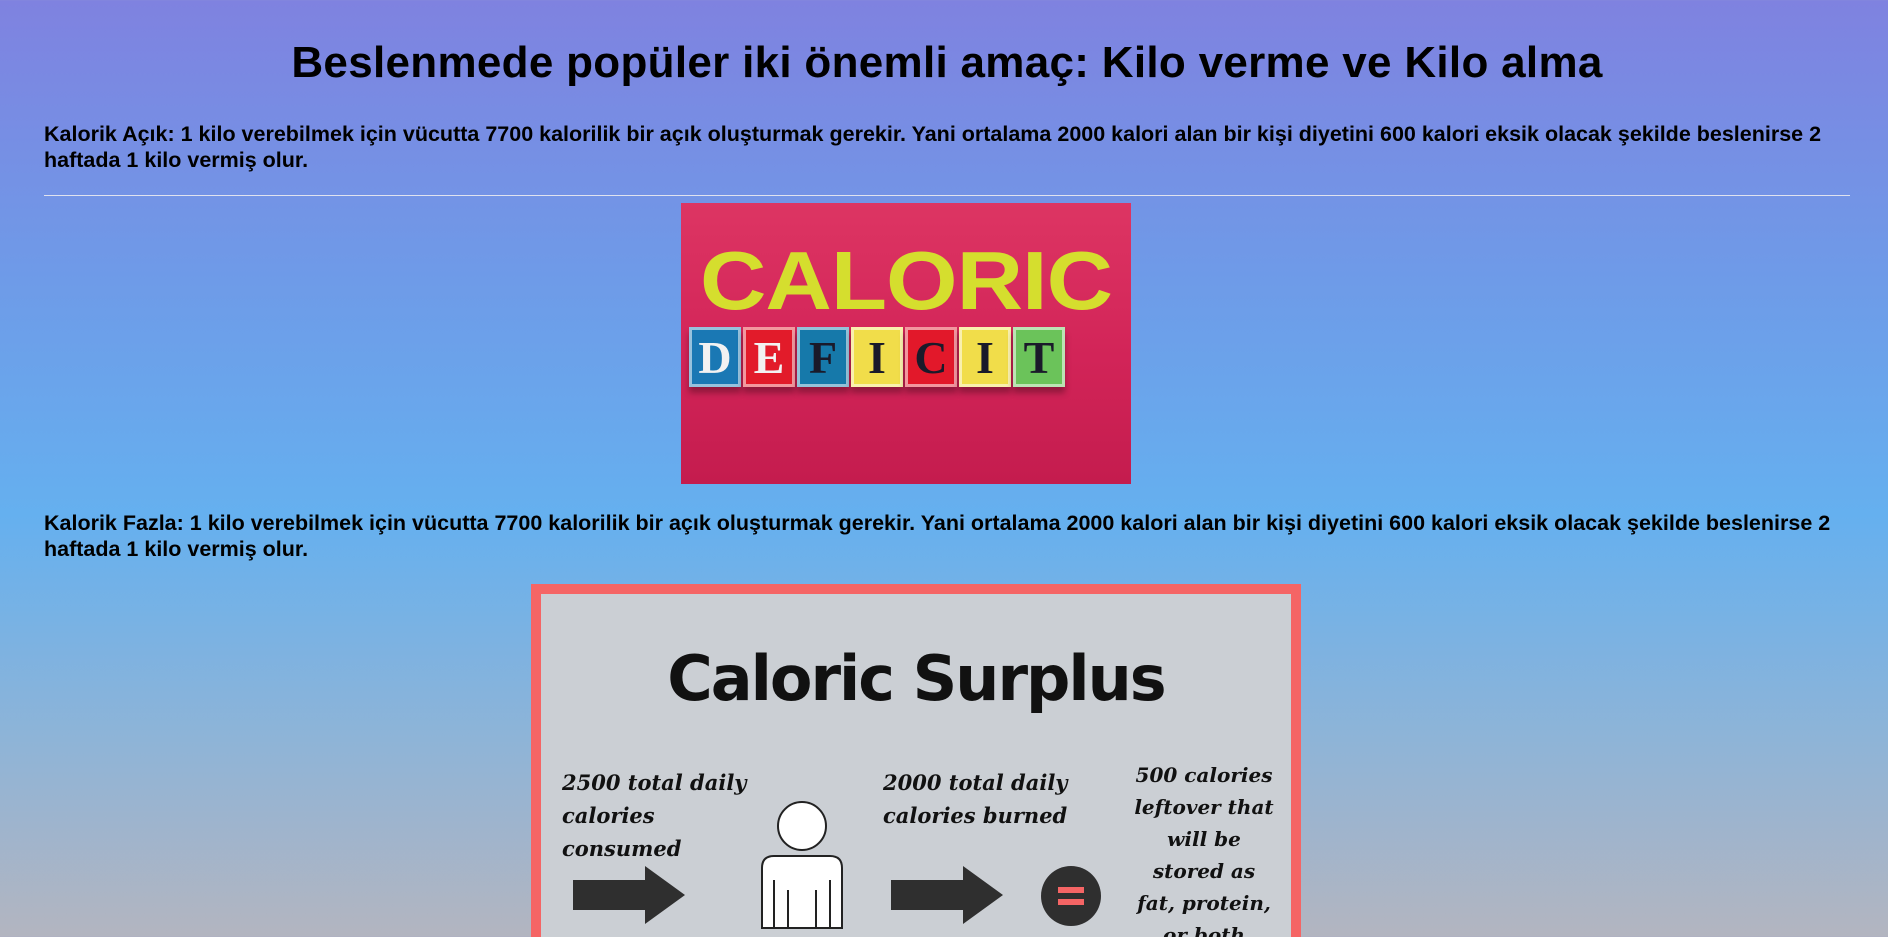 The image size is (1888, 937). What do you see at coordinates (1039, 357) in the screenshot?
I see `letter-block: T` at bounding box center [1039, 357].